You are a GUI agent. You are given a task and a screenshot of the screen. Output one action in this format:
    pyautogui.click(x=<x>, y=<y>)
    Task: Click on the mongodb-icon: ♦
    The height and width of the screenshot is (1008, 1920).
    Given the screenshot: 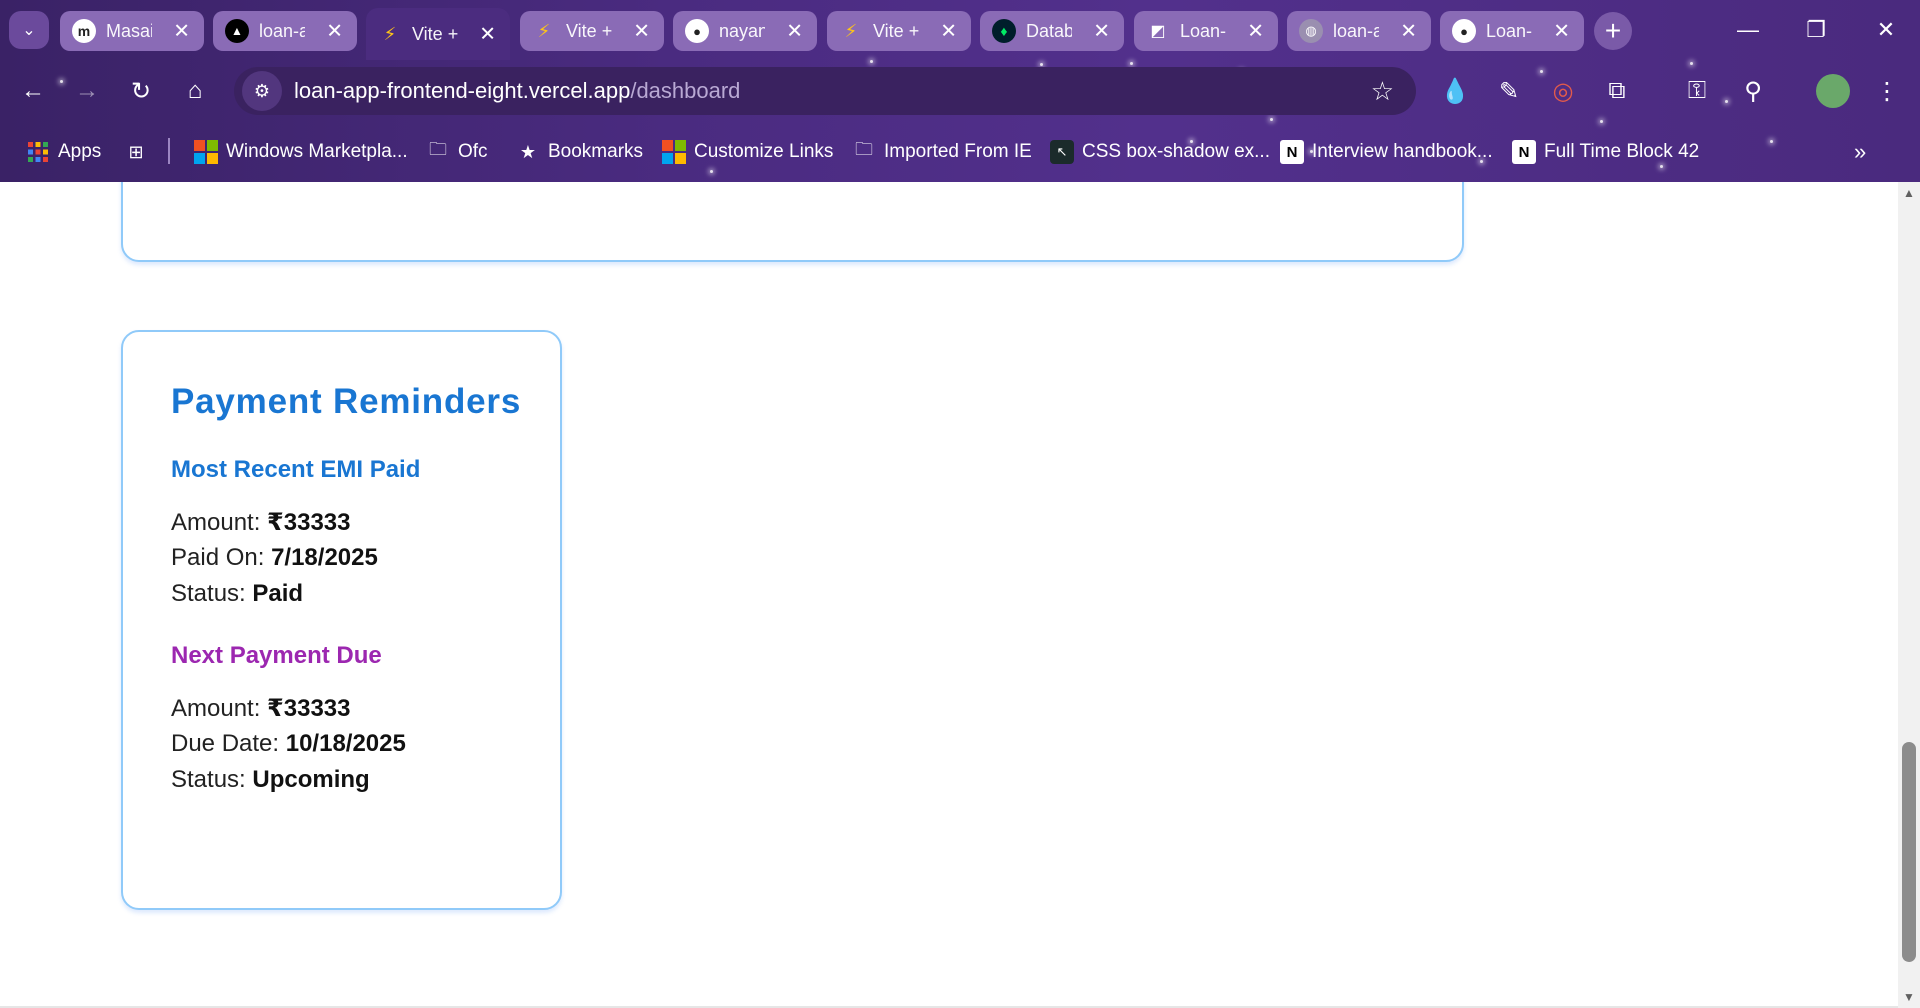 What is the action you would take?
    pyautogui.click(x=1004, y=31)
    